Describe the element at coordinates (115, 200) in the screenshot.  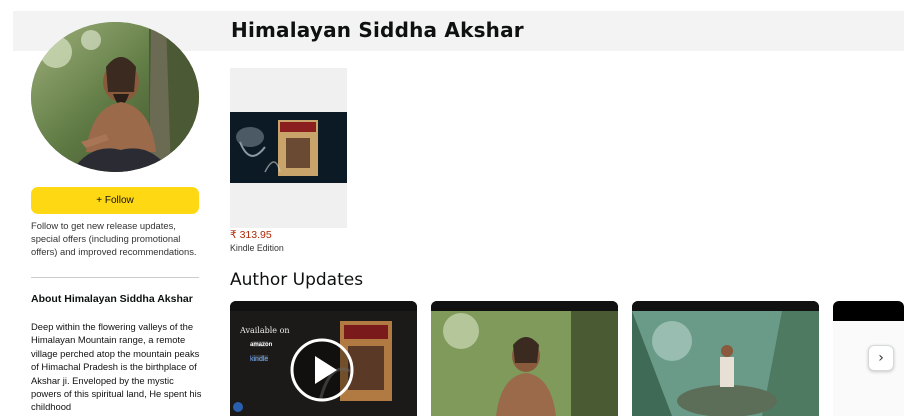
I see `follow-button: + Follow` at that location.